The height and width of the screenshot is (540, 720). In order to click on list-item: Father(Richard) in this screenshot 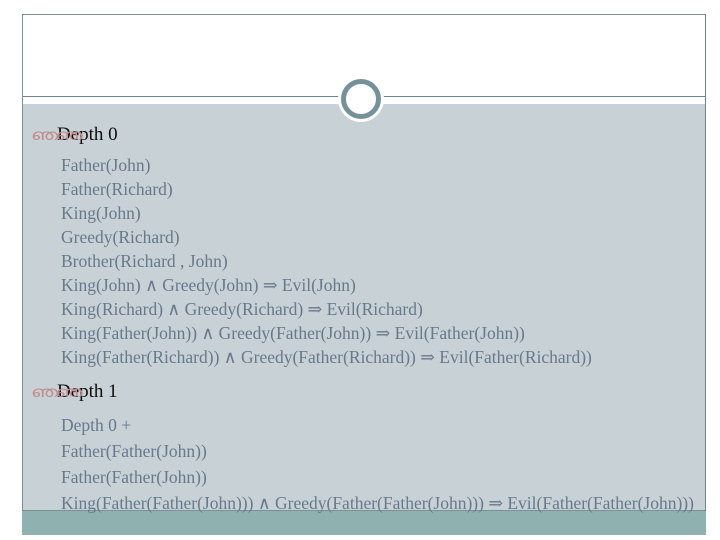, I will do `click(117, 189)`.